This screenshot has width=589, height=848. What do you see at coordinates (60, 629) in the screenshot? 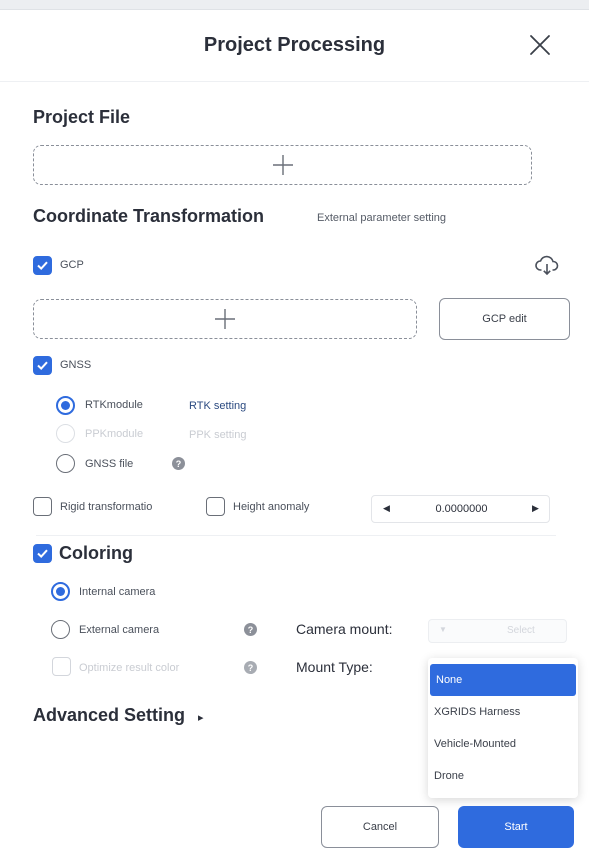
I see `external-camera-radio` at bounding box center [60, 629].